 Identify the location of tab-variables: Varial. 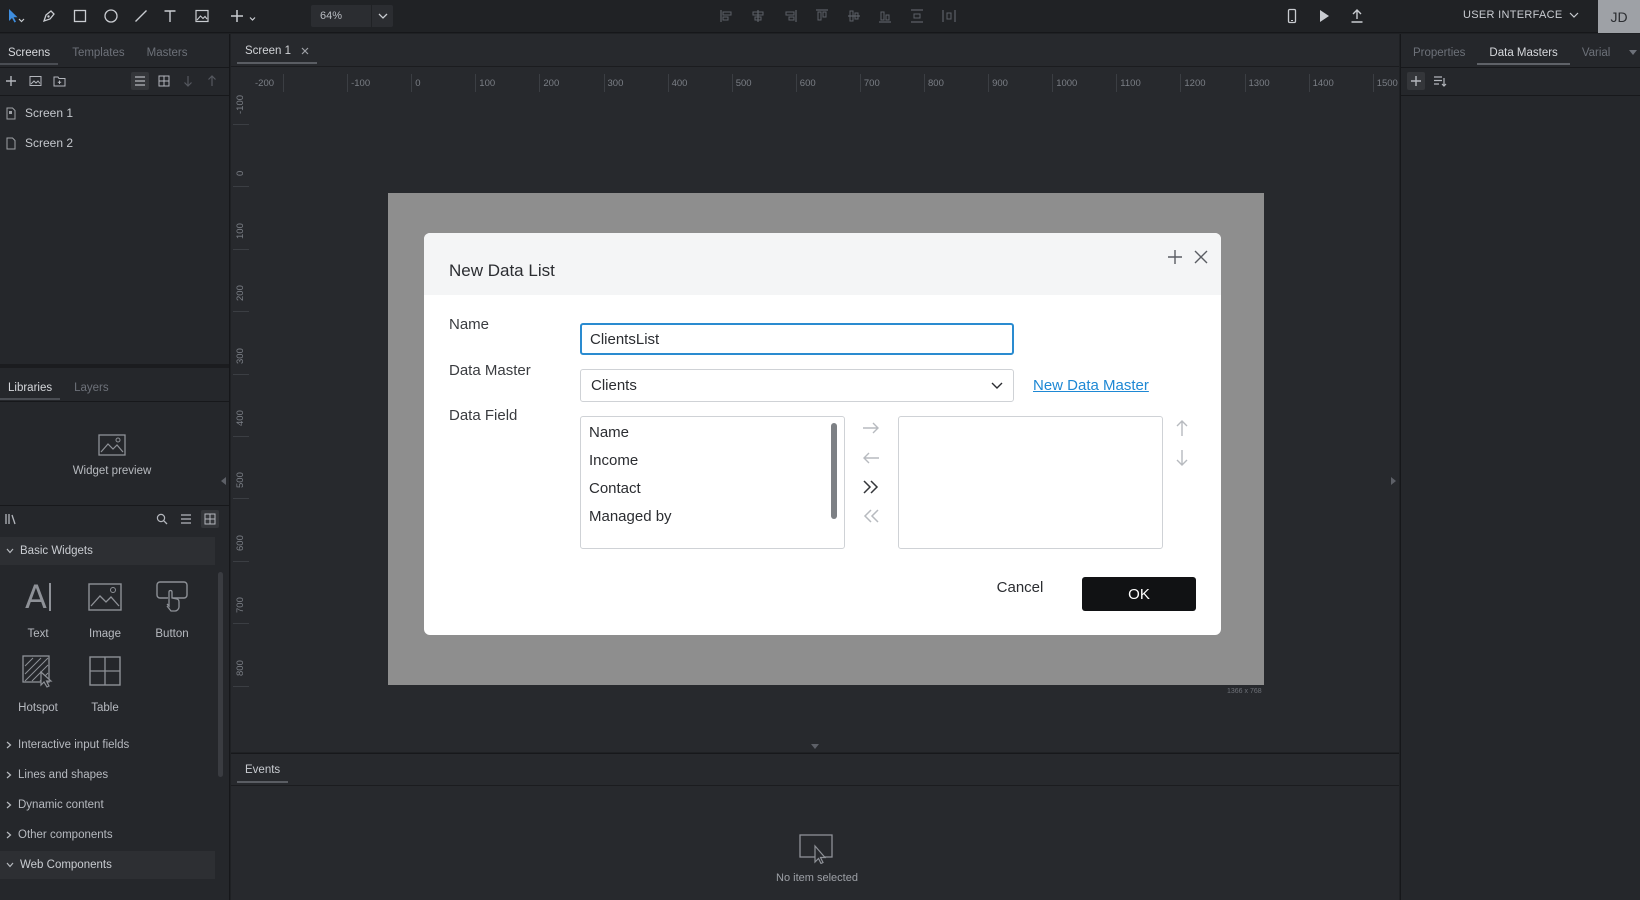
(1596, 53).